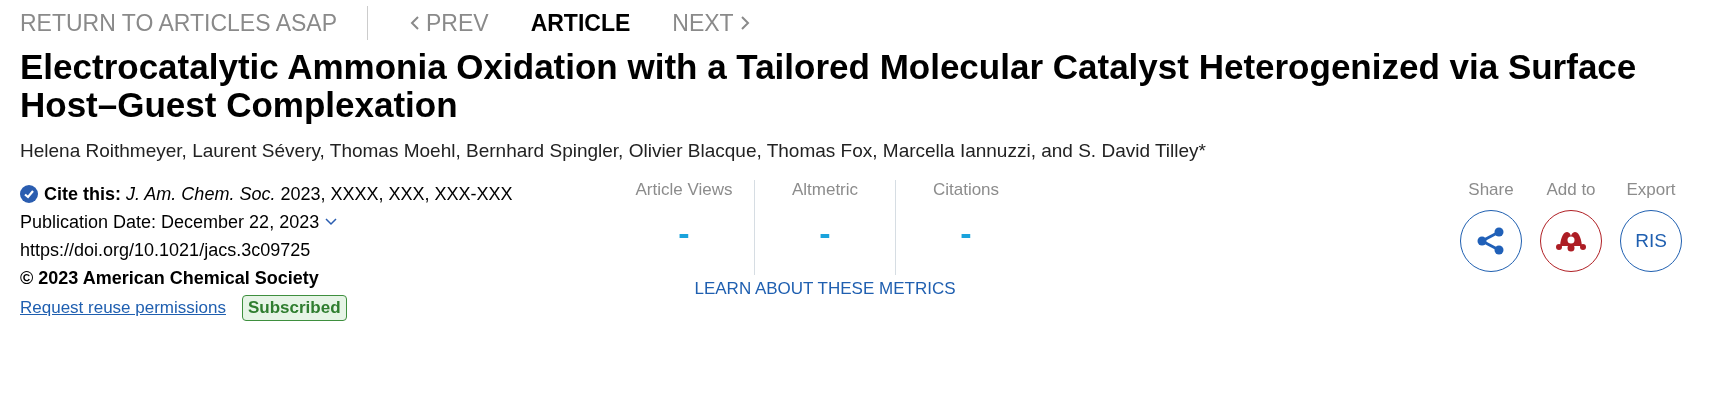 The image size is (1723, 419). What do you see at coordinates (166, 250) in the screenshot?
I see `doi-text: https://doi.org/10.1021/jacs.3c09725` at bounding box center [166, 250].